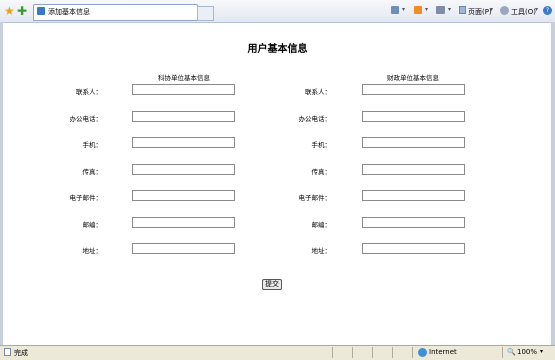 The image size is (555, 360). Describe the element at coordinates (413, 142) in the screenshot. I see `right-mobile-input` at that location.